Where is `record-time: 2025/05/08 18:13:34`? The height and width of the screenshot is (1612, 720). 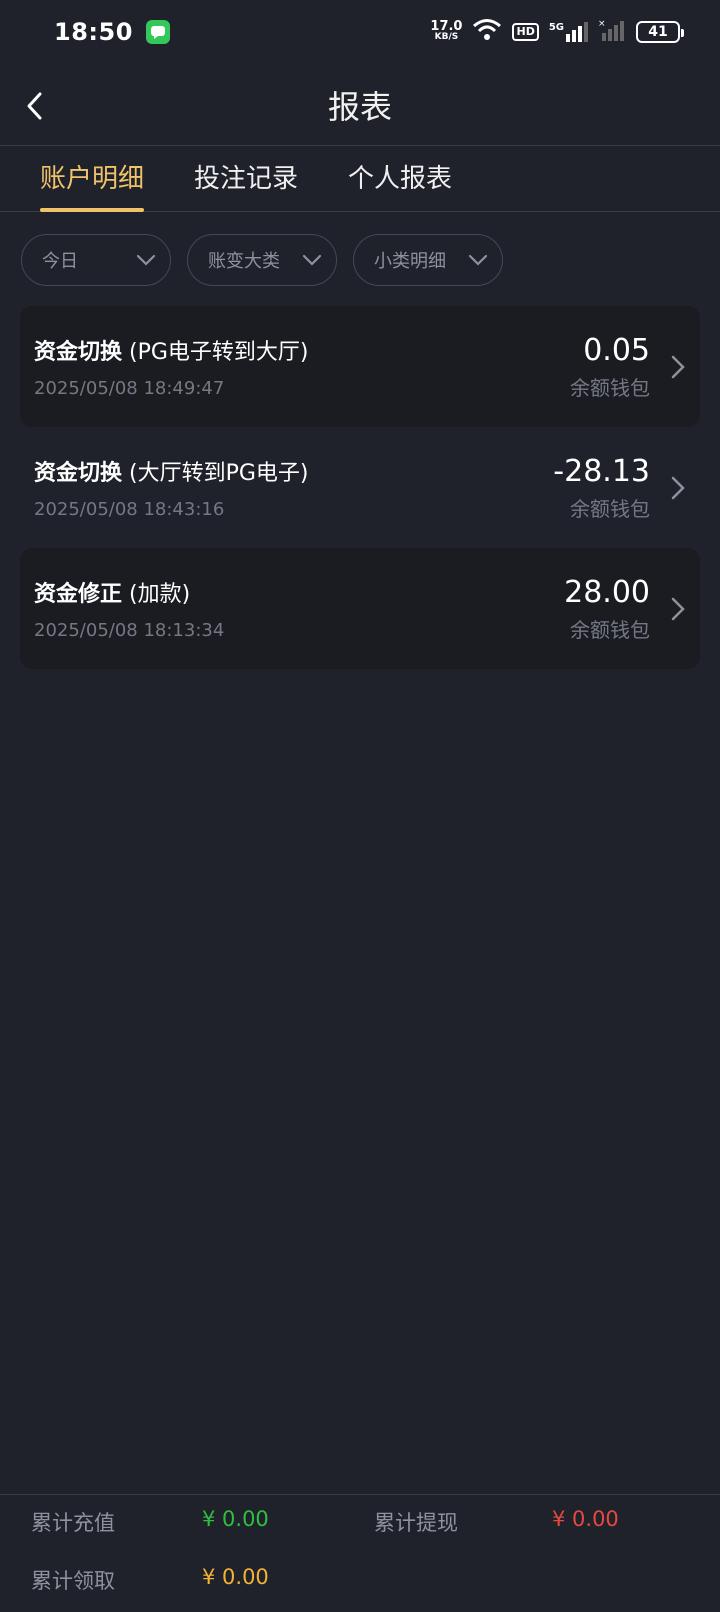 record-time: 2025/05/08 18:13:34 is located at coordinates (129, 630).